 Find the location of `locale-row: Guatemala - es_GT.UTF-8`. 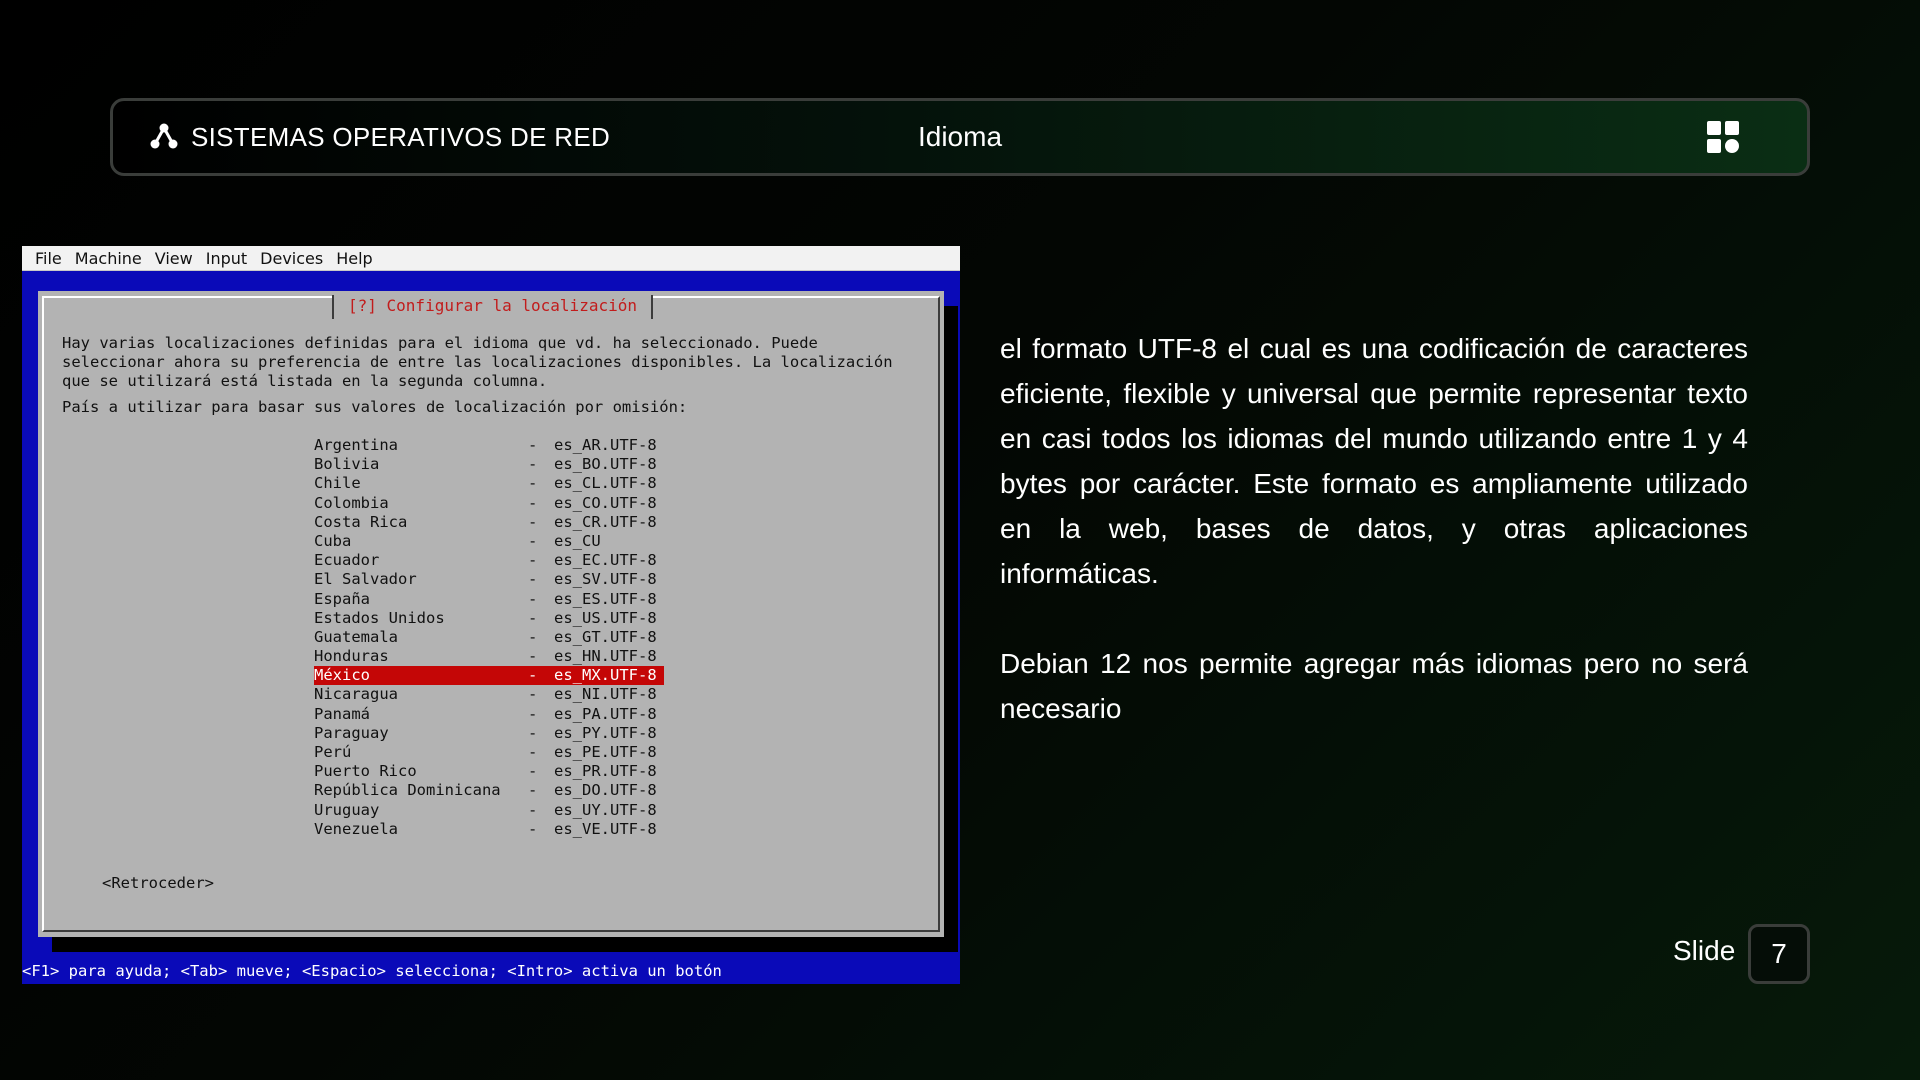

locale-row: Guatemala - es_GT.UTF-8 is located at coordinates (489, 637).